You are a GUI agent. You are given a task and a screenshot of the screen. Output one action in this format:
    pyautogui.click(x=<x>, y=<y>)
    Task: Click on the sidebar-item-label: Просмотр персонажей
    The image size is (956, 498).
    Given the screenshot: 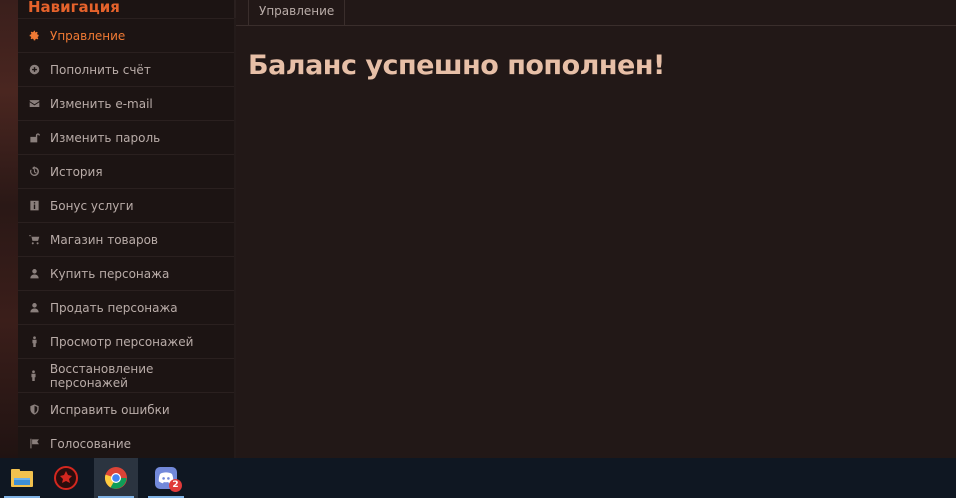 What is the action you would take?
    pyautogui.click(x=122, y=341)
    